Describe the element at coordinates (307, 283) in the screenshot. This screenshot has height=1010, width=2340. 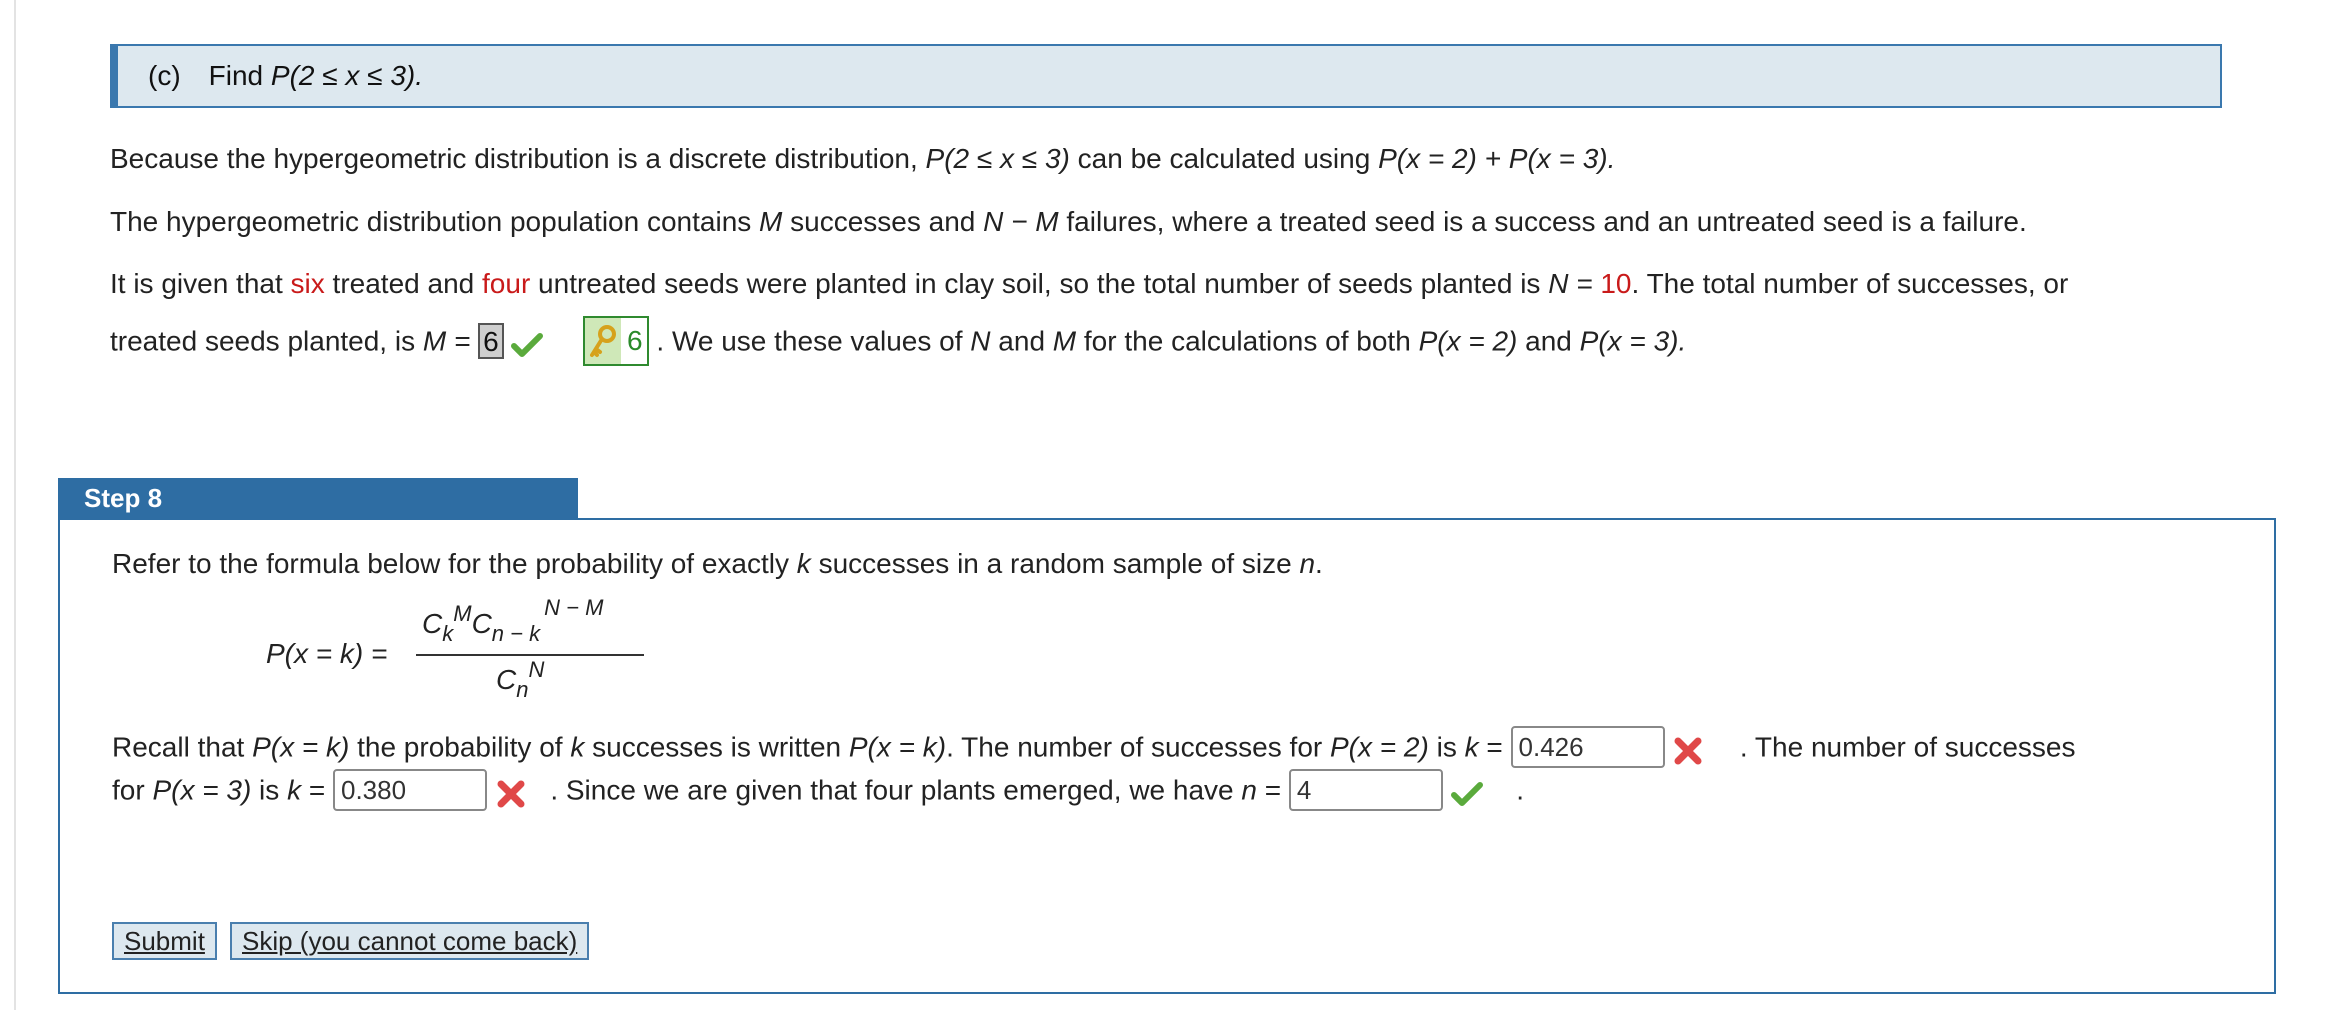
I see `highlight-six: six` at that location.